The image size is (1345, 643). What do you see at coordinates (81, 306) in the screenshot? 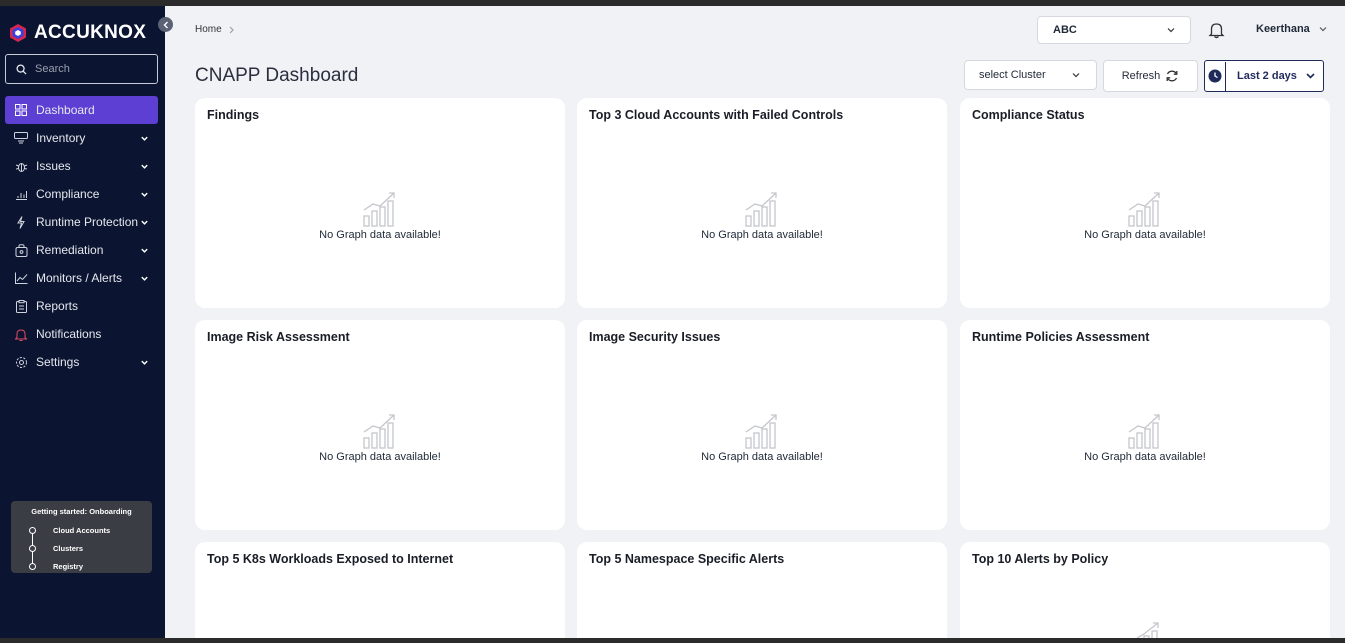
I see `sidebar-item-reports: Reports` at bounding box center [81, 306].